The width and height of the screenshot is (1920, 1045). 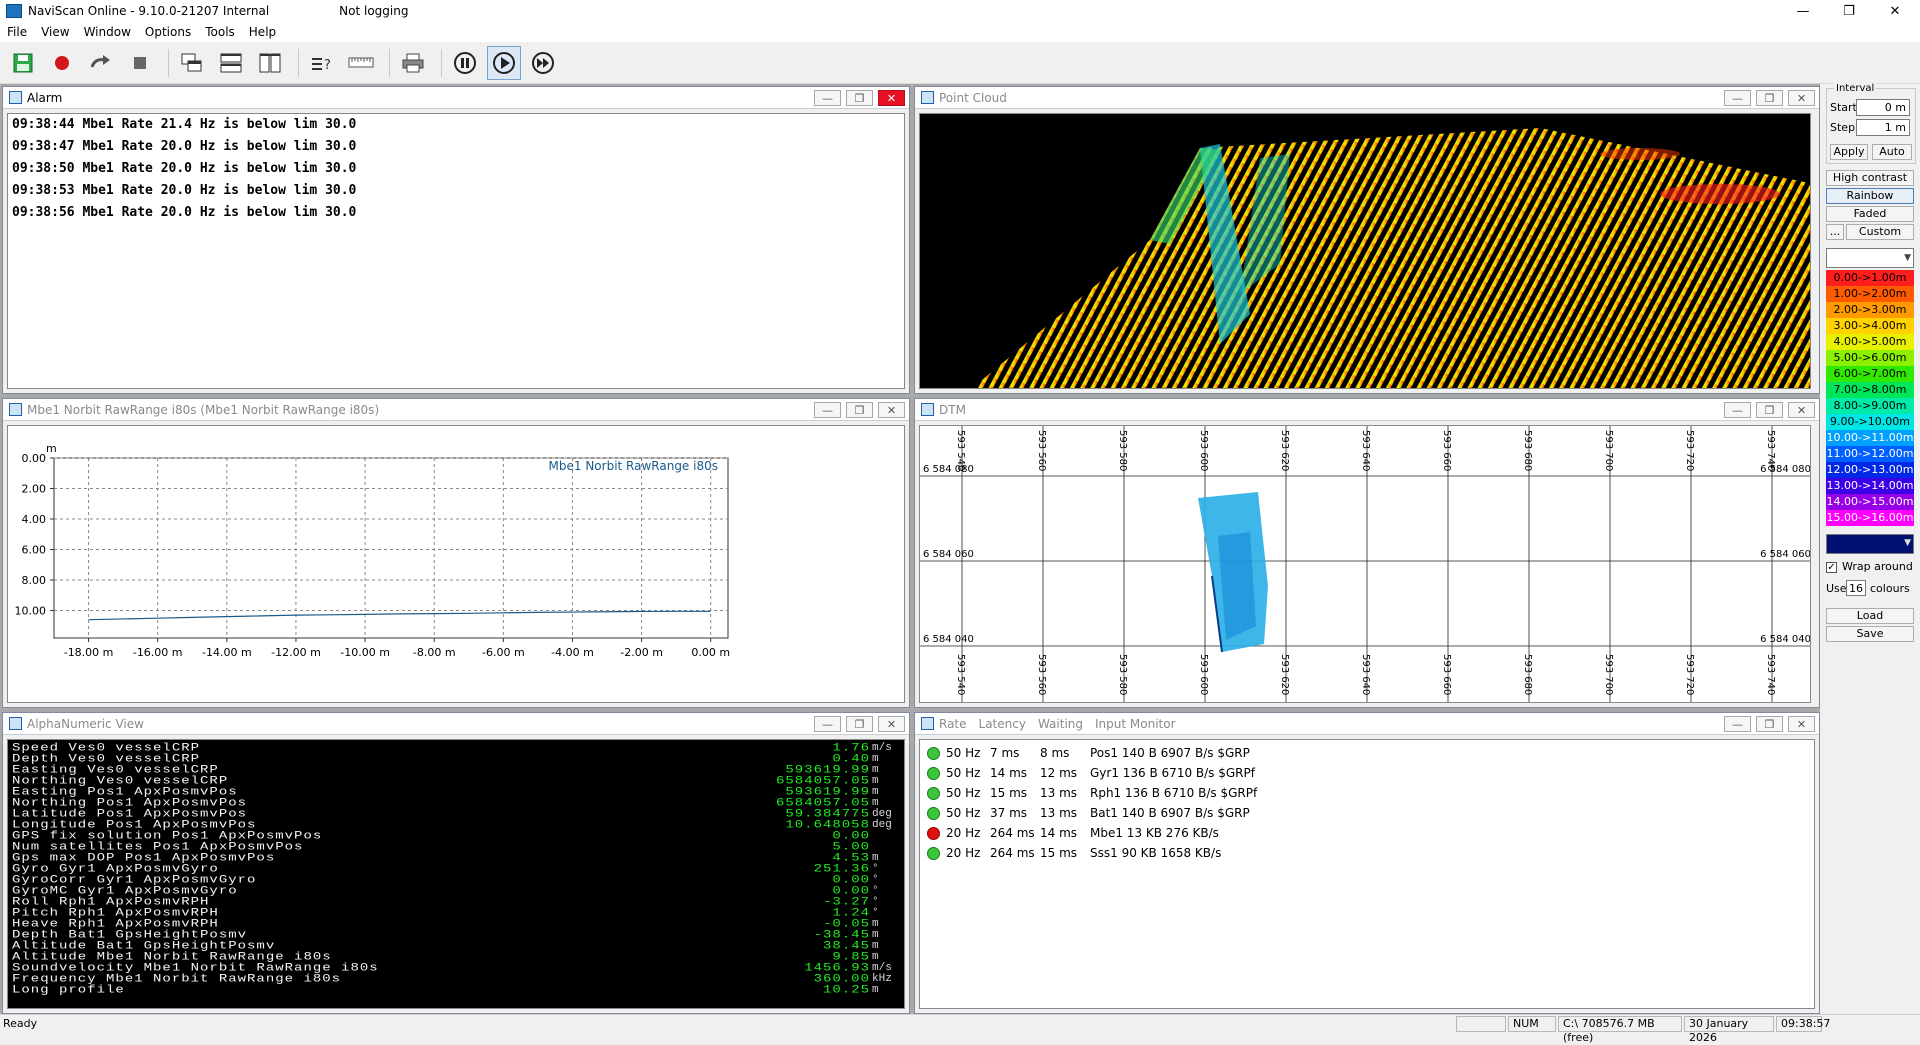 What do you see at coordinates (1870, 470) in the screenshot?
I see `legend-entry: 12.00->13.00m` at bounding box center [1870, 470].